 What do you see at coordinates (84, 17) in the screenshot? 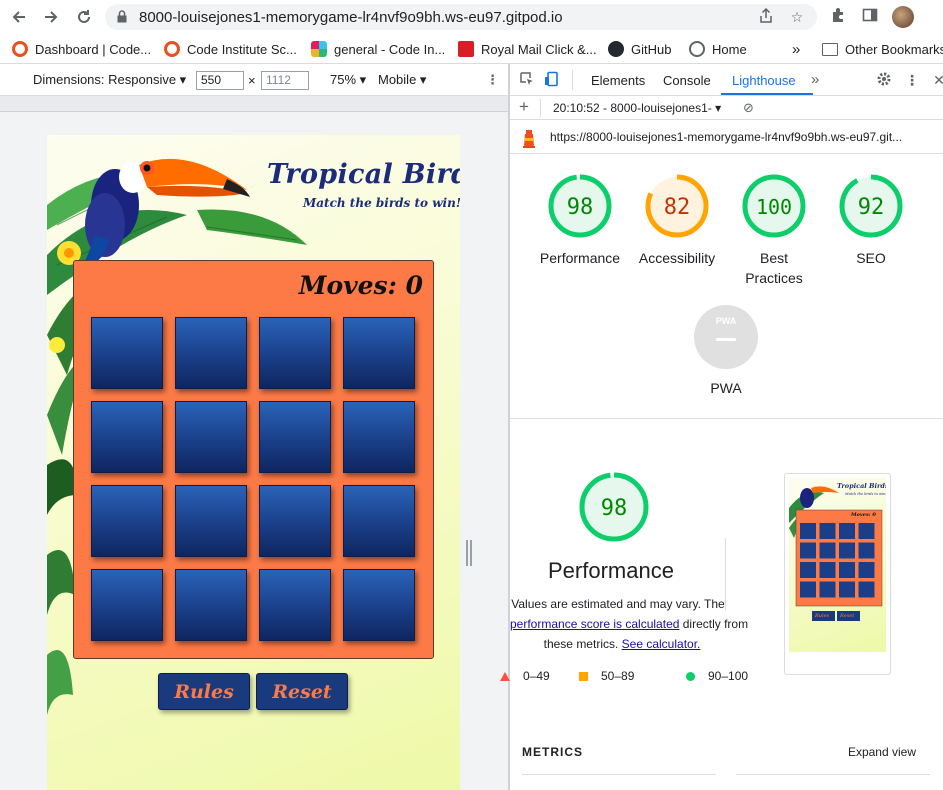
I see `reload-icon` at bounding box center [84, 17].